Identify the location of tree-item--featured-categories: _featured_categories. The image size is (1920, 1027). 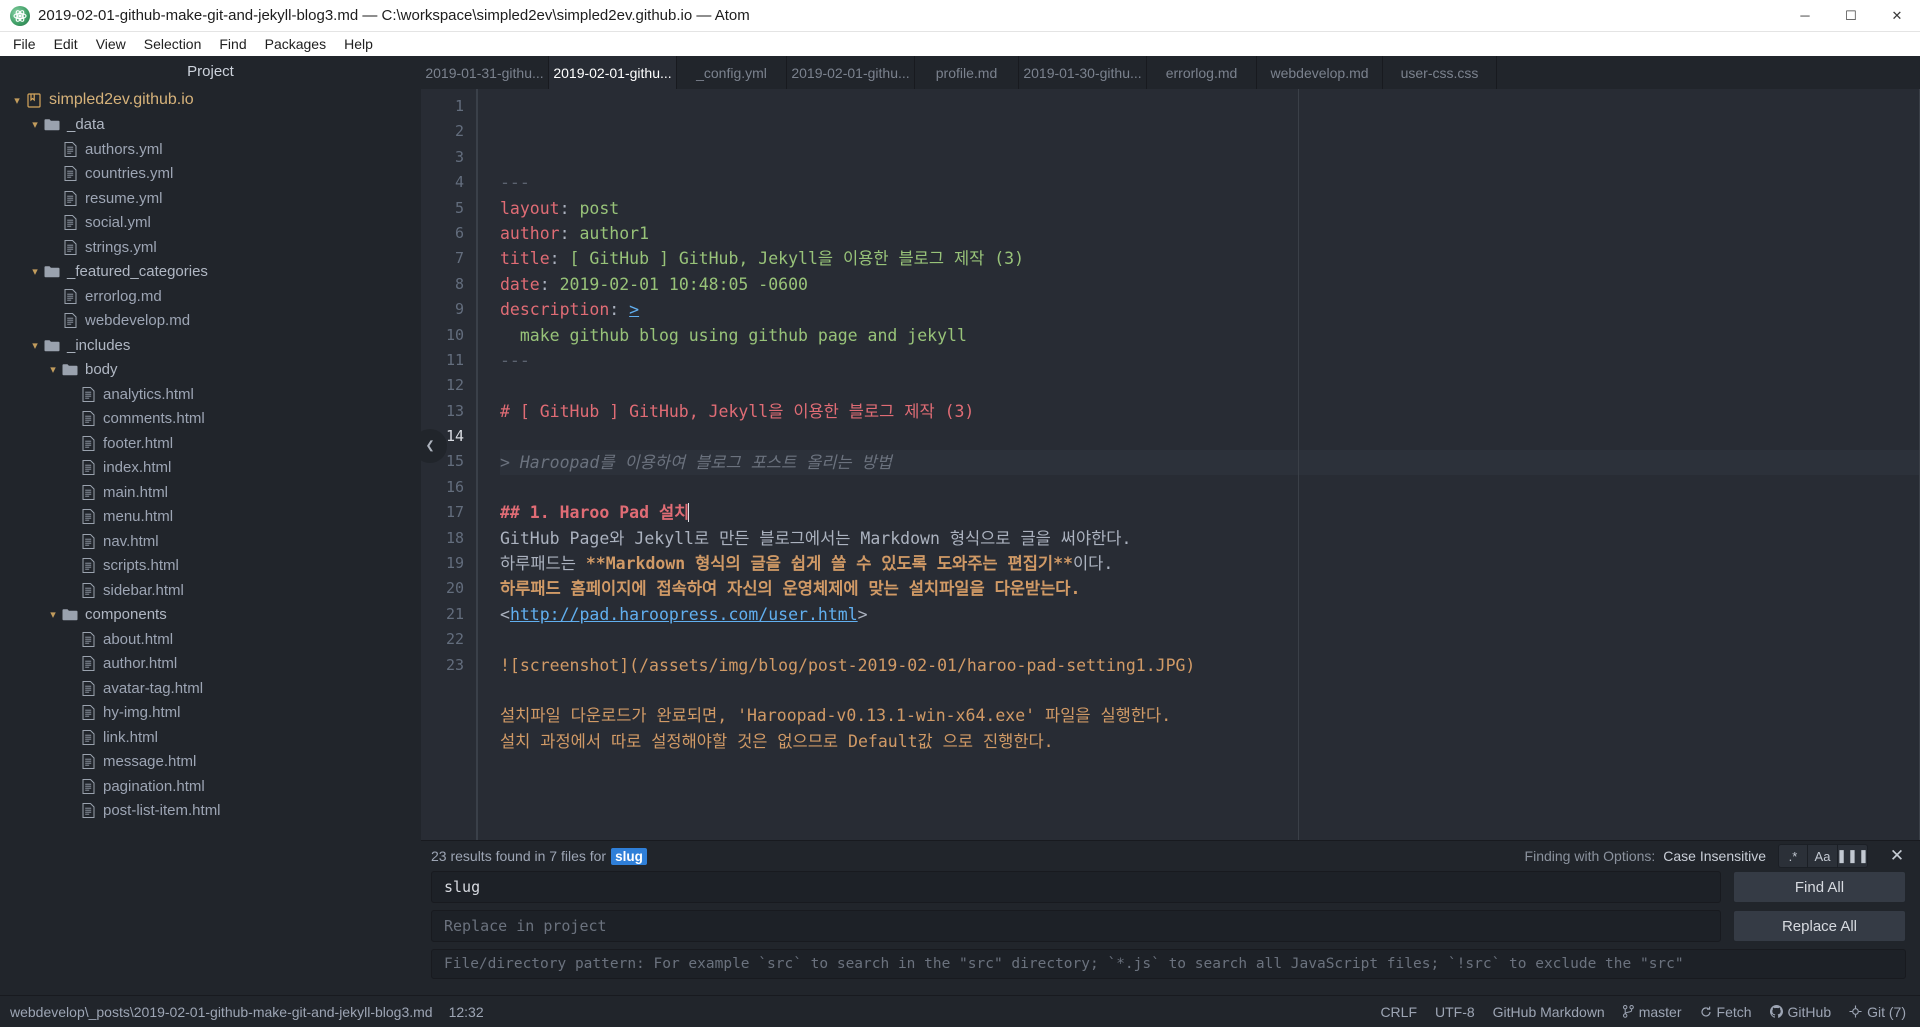
(210, 272).